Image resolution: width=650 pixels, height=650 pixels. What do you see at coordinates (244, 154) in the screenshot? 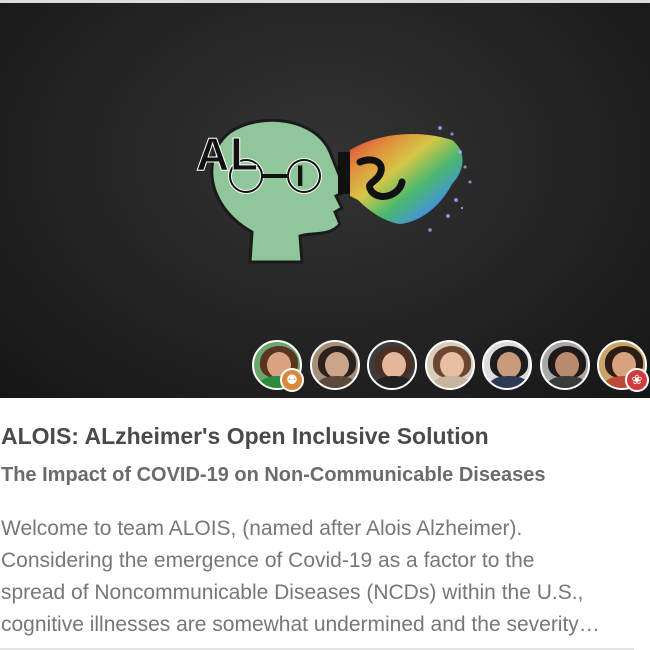
I see `svg-text: L` at bounding box center [244, 154].